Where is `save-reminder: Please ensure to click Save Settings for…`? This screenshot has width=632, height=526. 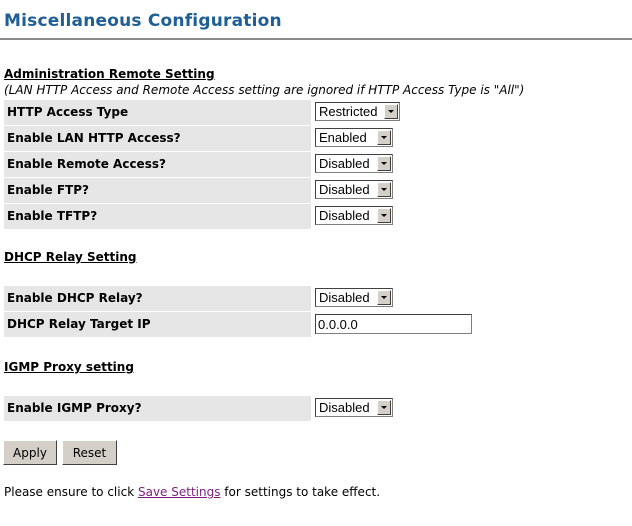
save-reminder: Please ensure to click Save Settings for… is located at coordinates (192, 492).